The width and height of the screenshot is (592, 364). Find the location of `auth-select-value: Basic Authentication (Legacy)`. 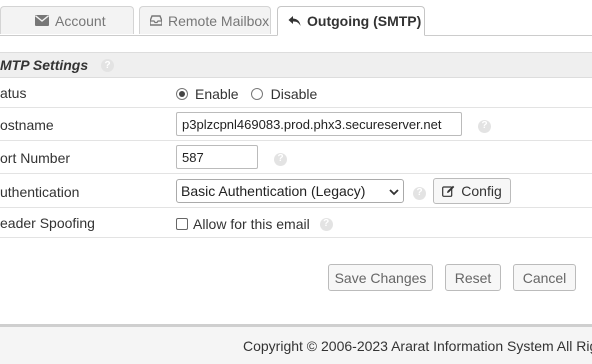

auth-select-value: Basic Authentication (Legacy) is located at coordinates (273, 191).